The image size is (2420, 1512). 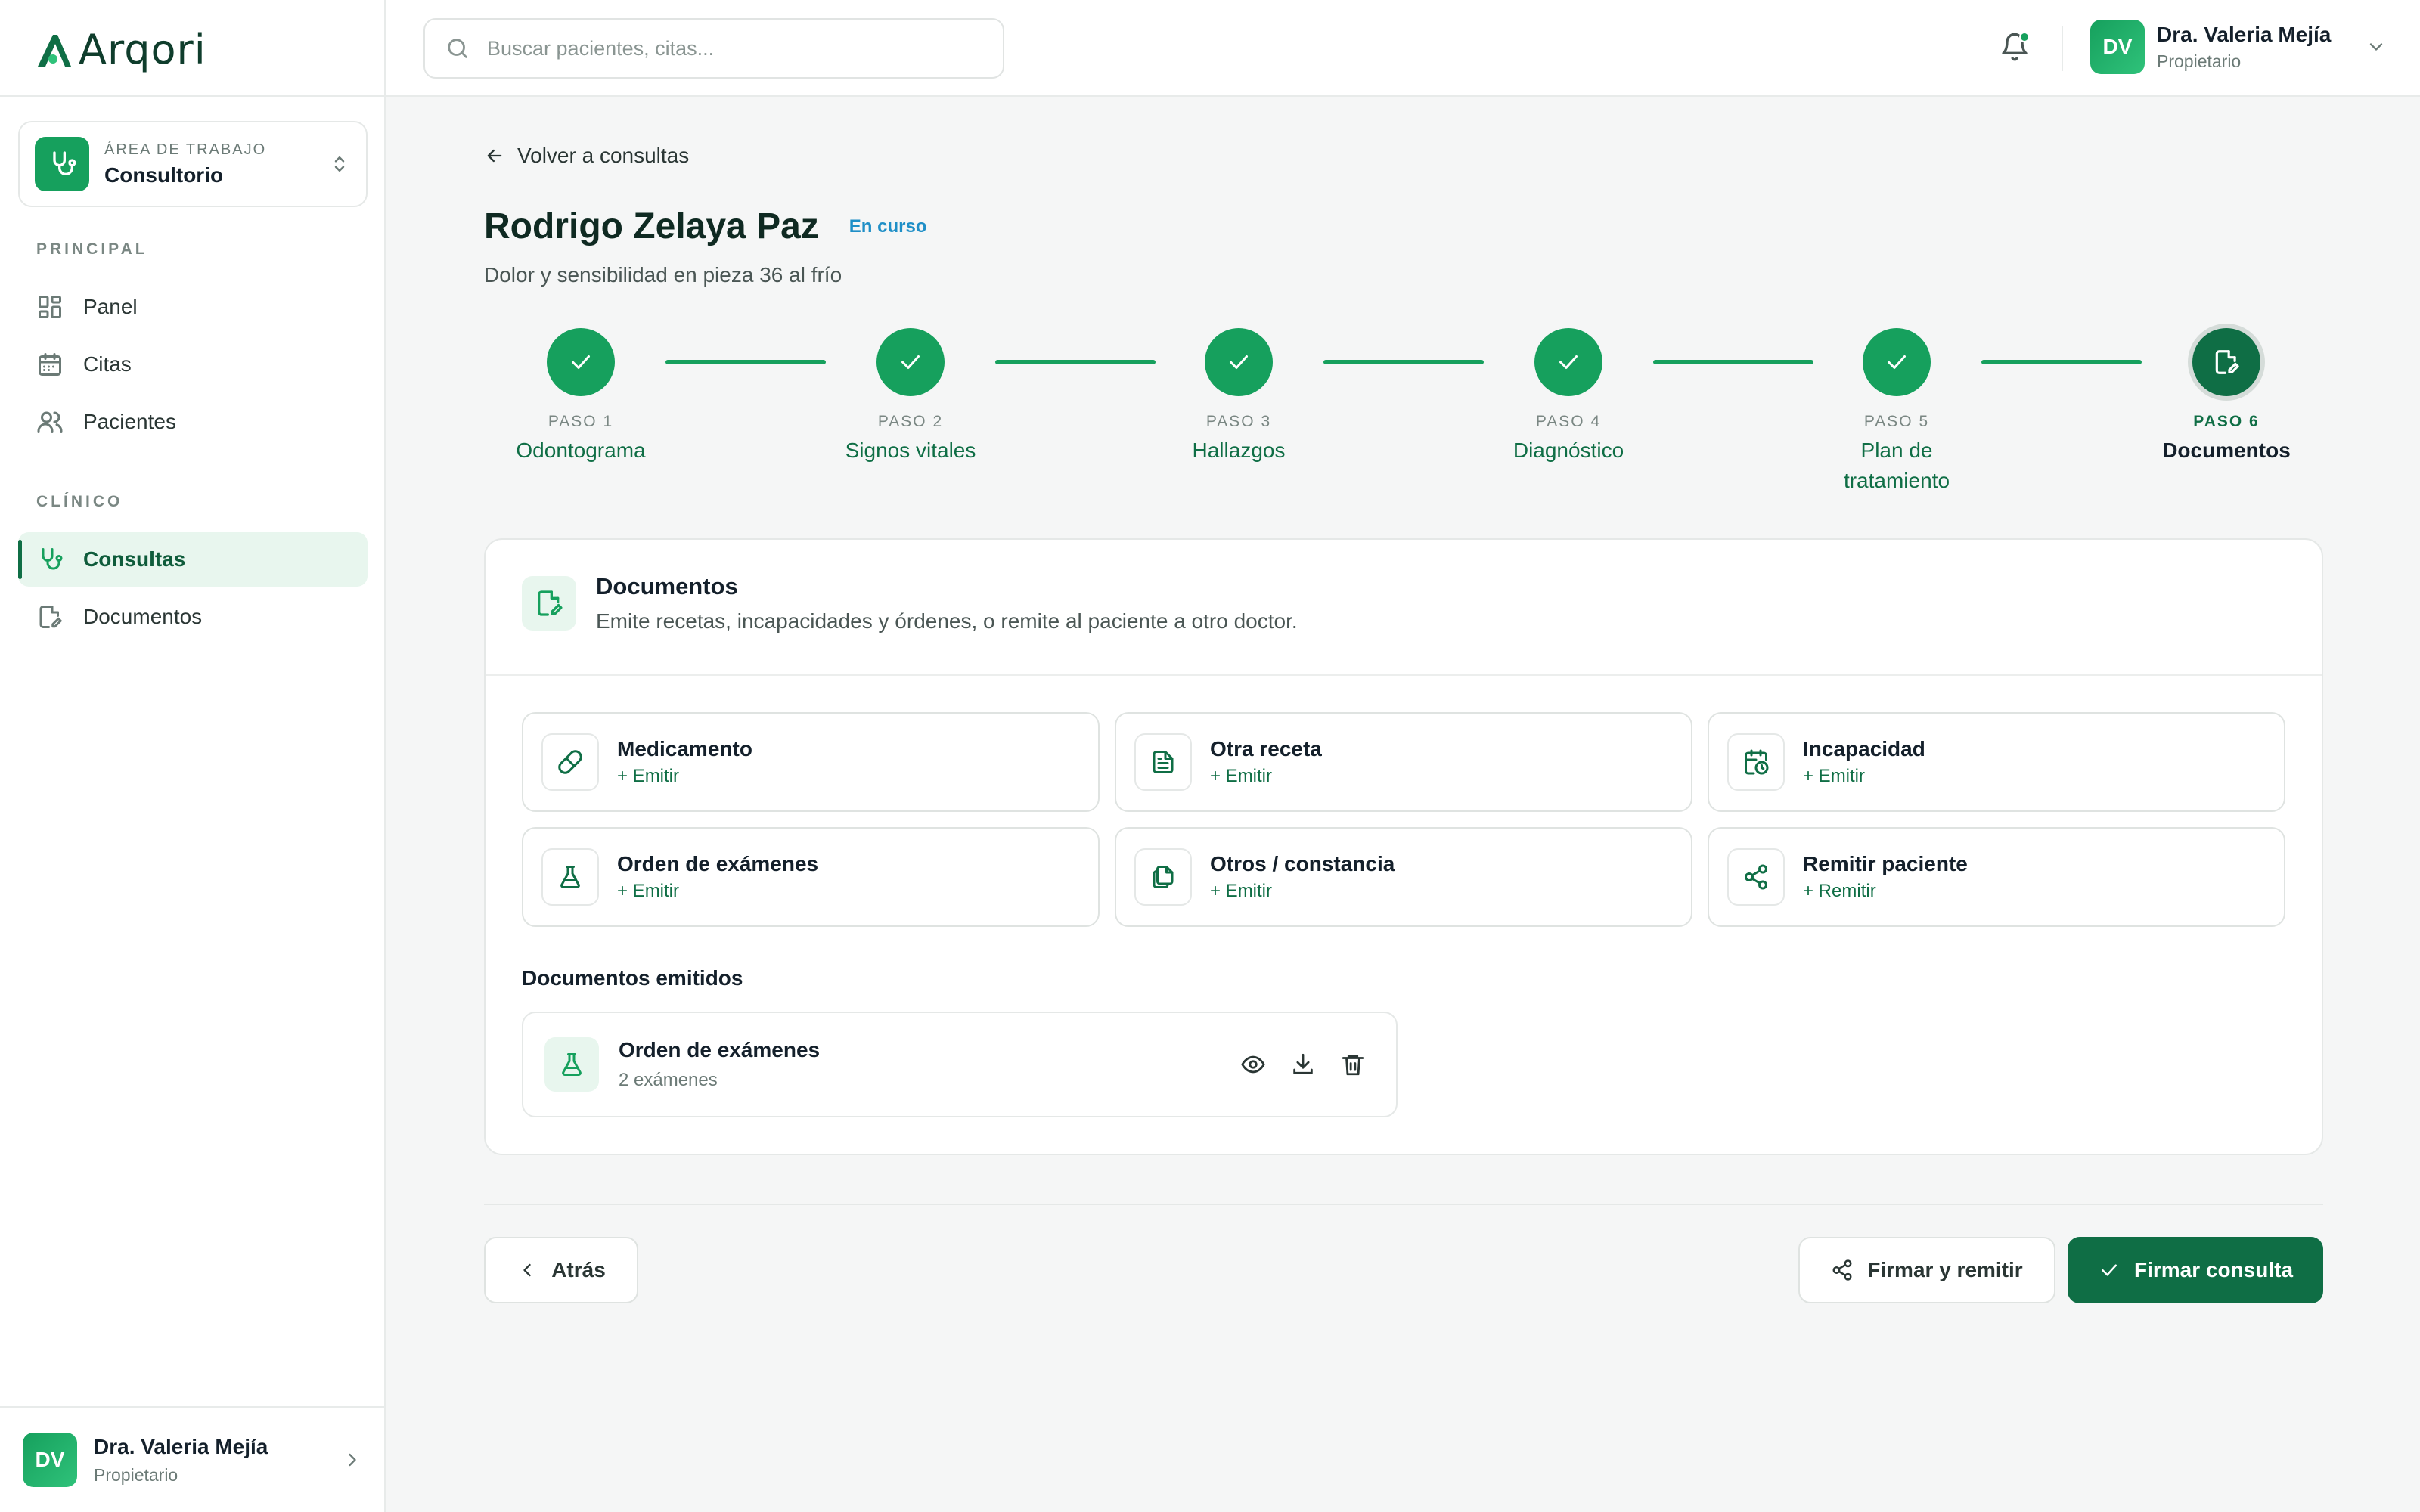 I want to click on chevron-down-icon, so click(x=2376, y=46).